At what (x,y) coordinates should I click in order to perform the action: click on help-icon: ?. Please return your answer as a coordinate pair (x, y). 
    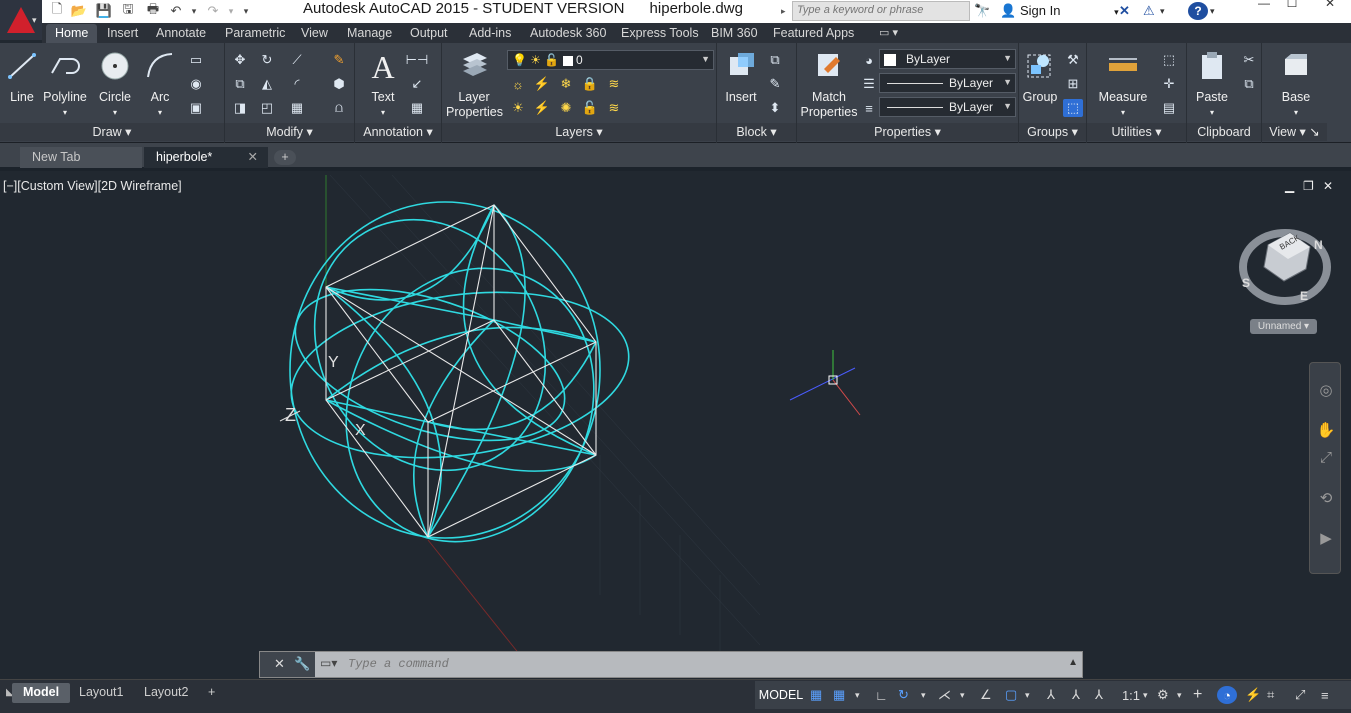
    Looking at the image, I should click on (1198, 11).